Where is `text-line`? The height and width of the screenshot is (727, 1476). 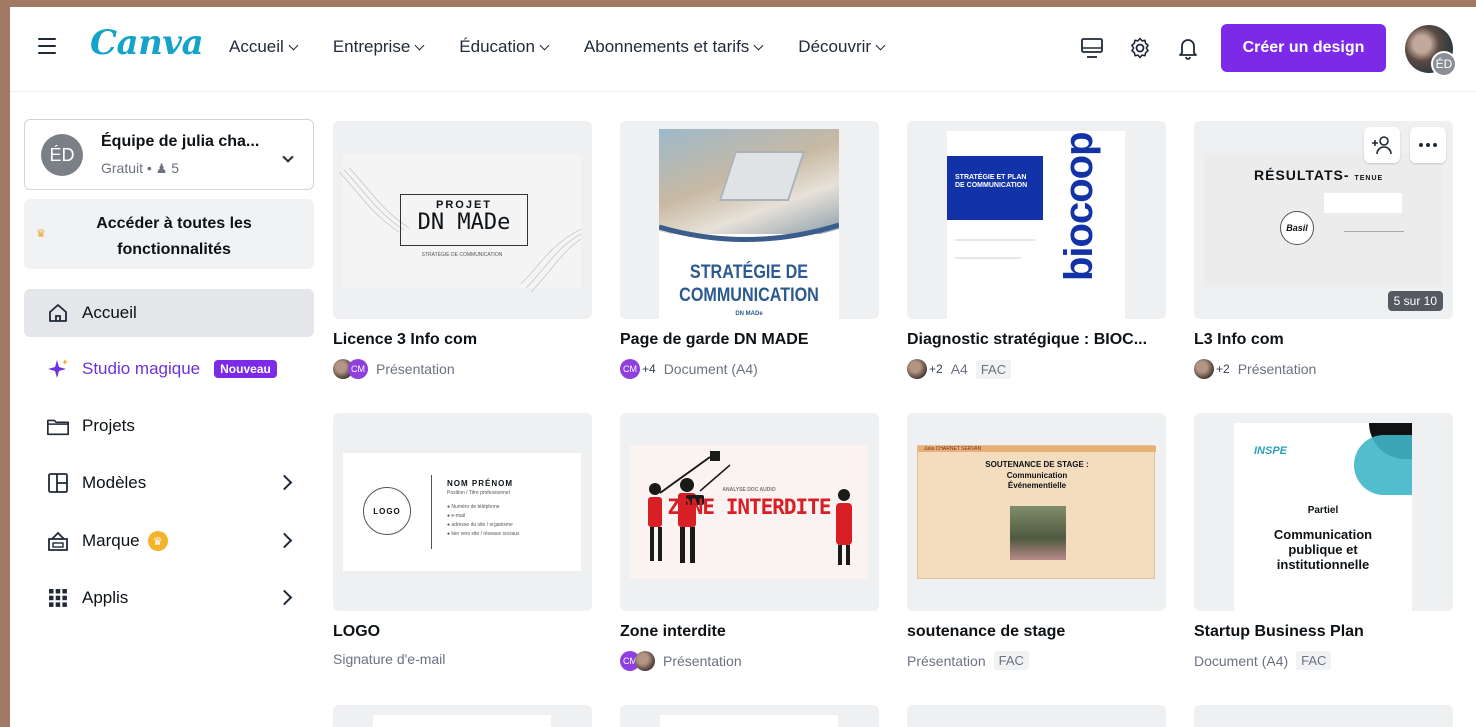 text-line is located at coordinates (995, 240).